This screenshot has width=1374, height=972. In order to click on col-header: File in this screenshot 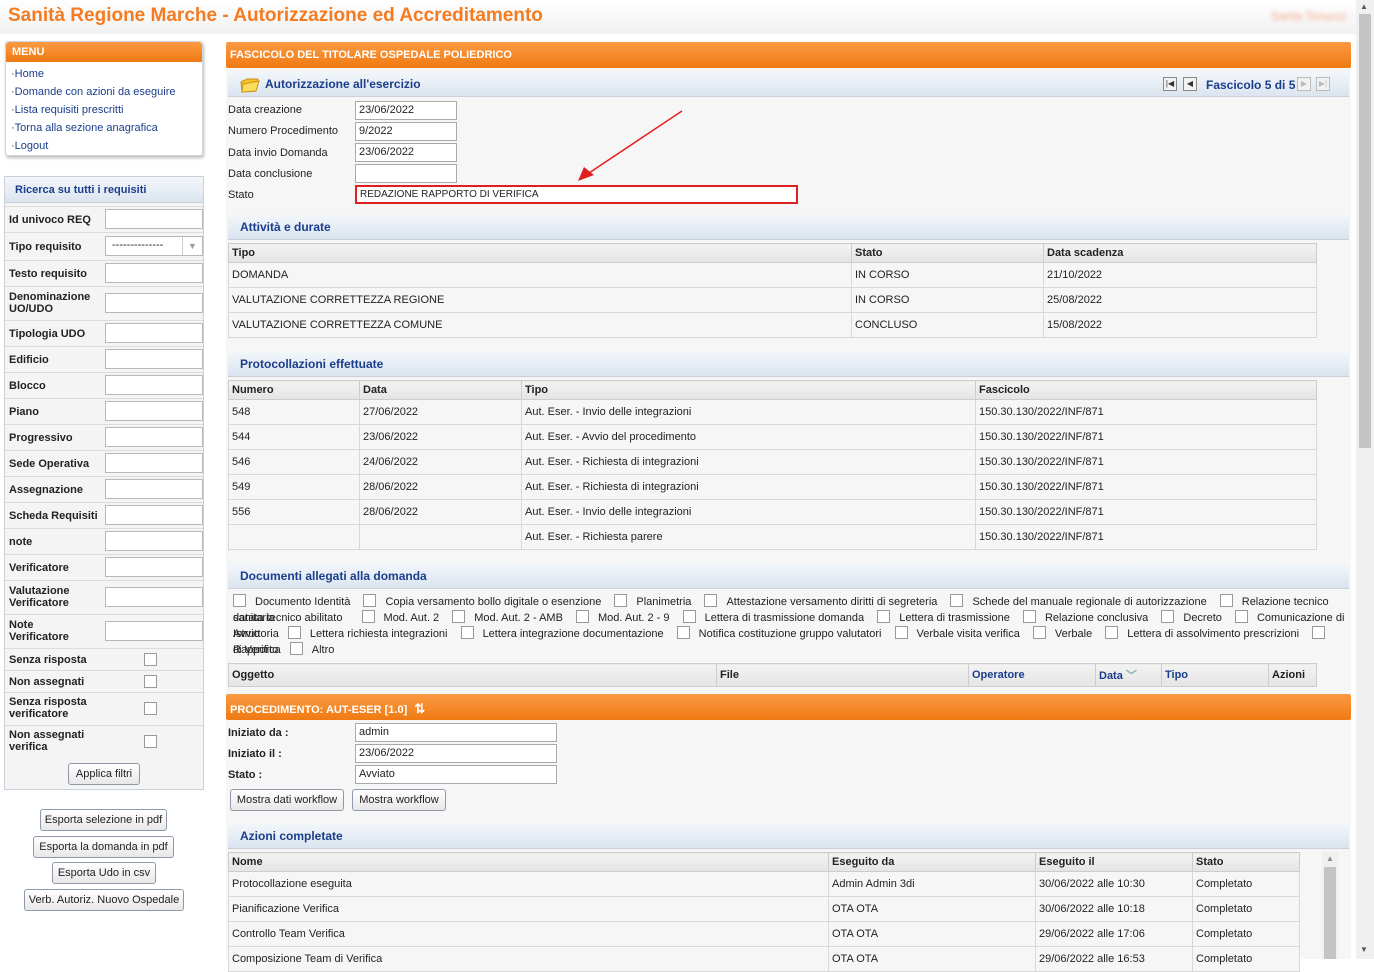, I will do `click(842, 675)`.